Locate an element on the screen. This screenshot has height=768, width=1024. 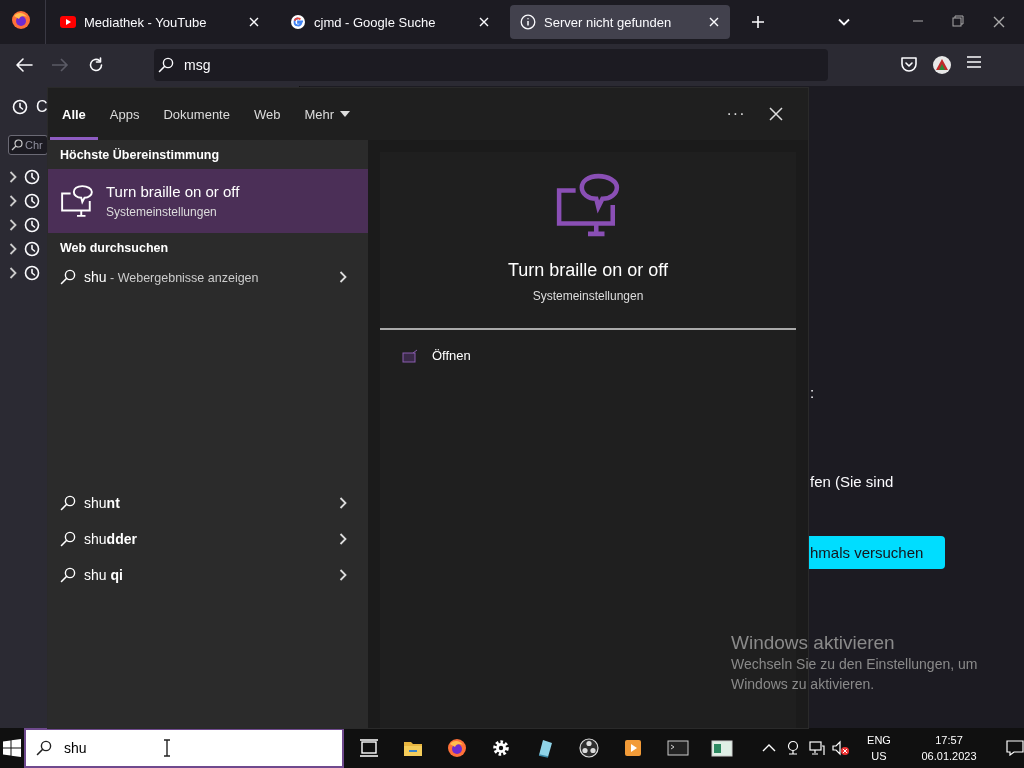
notification-icon is located at coordinates (1015, 748).